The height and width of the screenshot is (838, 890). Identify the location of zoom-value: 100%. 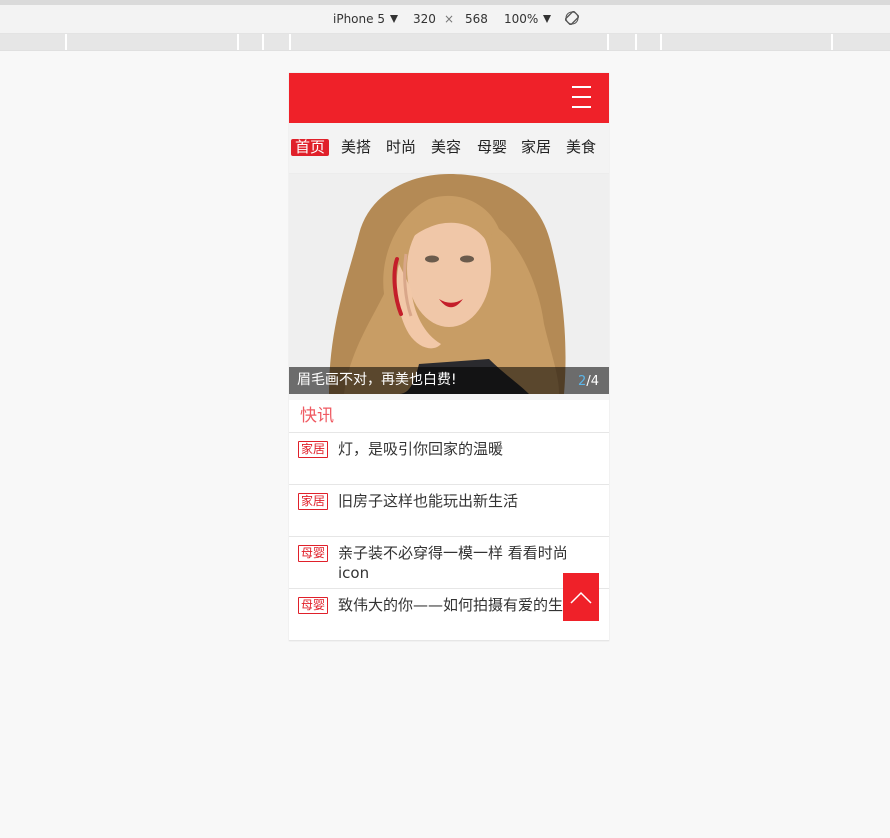
(521, 19).